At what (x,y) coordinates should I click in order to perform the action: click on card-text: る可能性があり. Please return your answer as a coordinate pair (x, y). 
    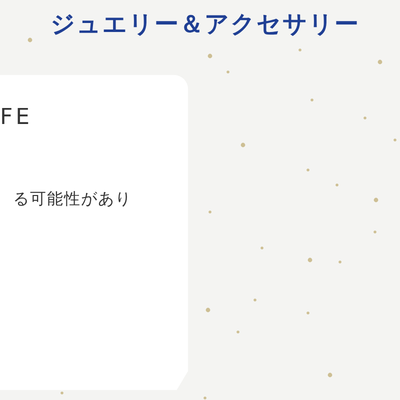
    Looking at the image, I should click on (72, 199).